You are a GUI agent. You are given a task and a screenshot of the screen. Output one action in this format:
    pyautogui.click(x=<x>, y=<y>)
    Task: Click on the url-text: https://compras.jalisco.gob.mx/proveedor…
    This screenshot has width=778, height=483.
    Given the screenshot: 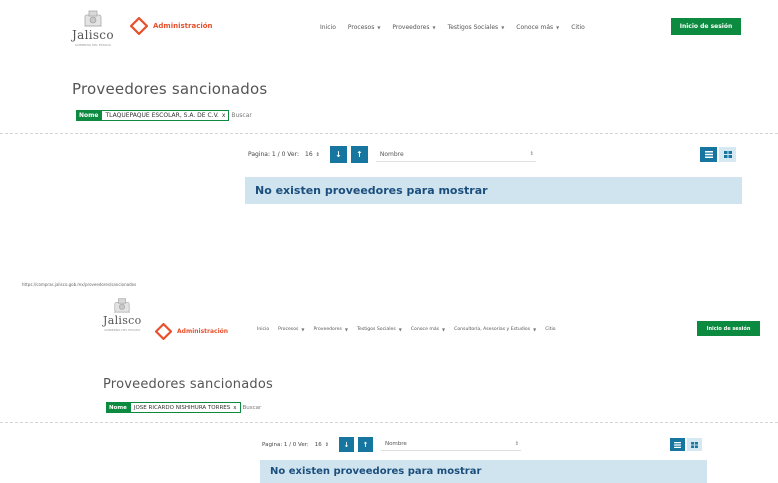 What is the action you would take?
    pyautogui.click(x=79, y=284)
    